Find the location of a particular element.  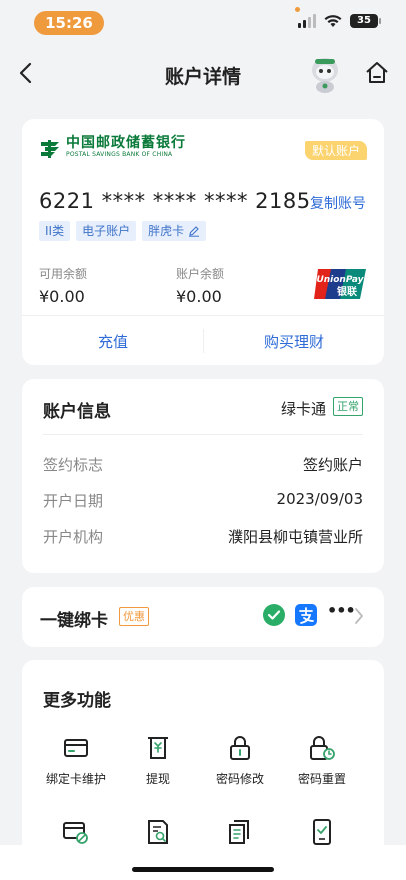

unionpay-text: UnionPay is located at coordinates (340, 280).